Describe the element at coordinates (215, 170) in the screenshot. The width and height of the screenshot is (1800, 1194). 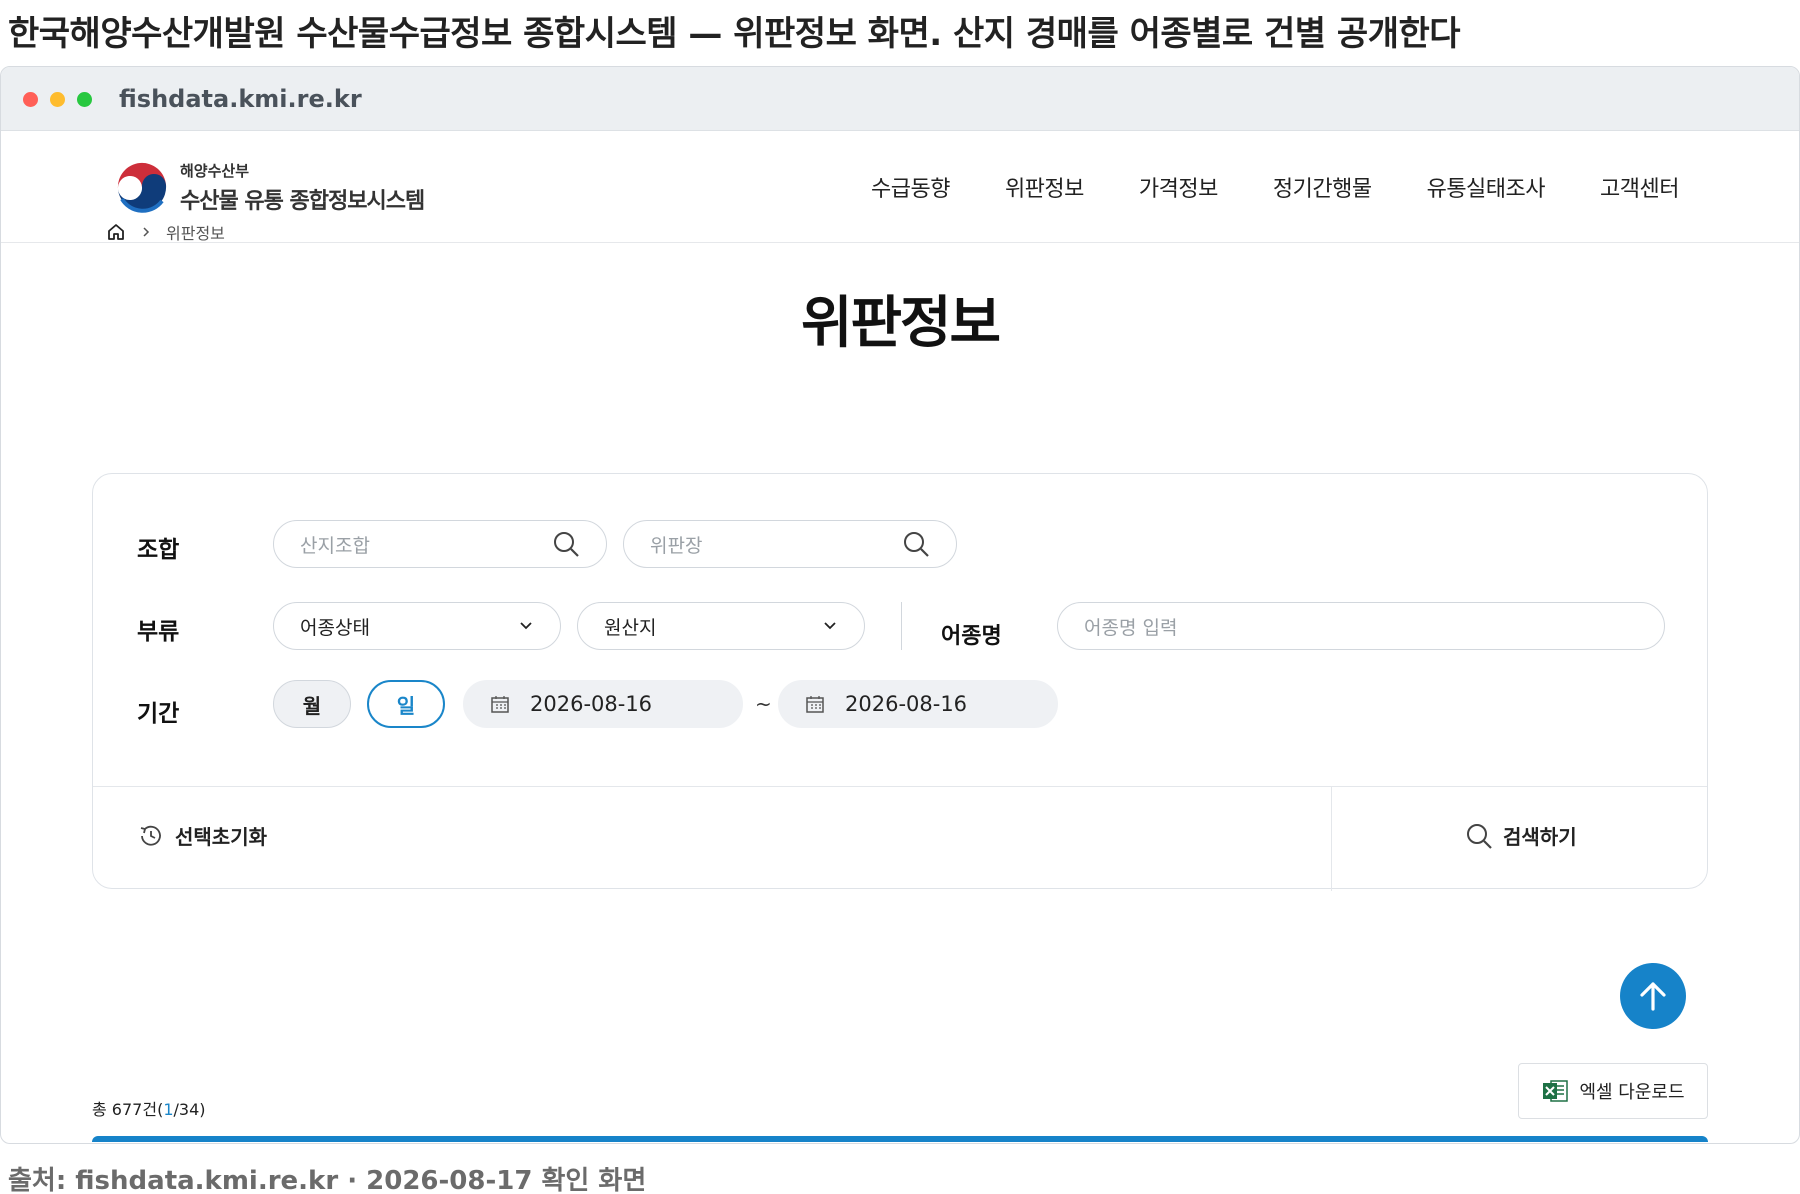
I see `logo-subtitle: 해양수산부` at that location.